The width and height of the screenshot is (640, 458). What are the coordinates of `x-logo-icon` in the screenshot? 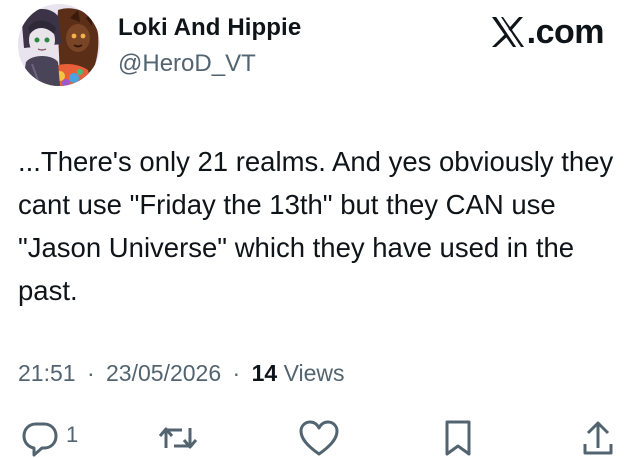 It's located at (508, 32).